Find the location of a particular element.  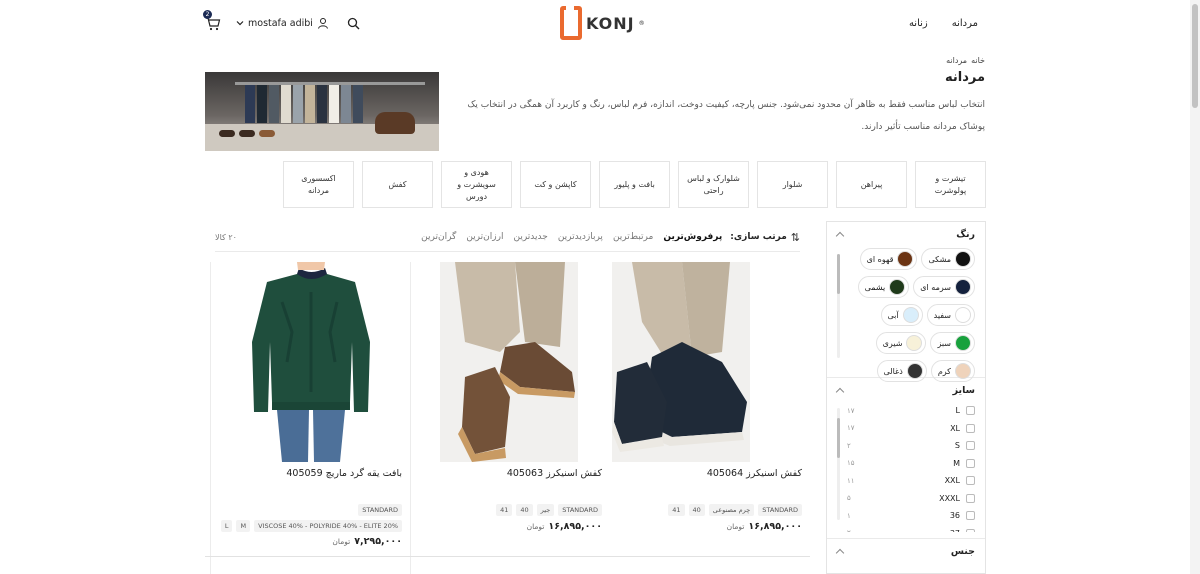

category-jackets: کاپشن و کت is located at coordinates (555, 184).